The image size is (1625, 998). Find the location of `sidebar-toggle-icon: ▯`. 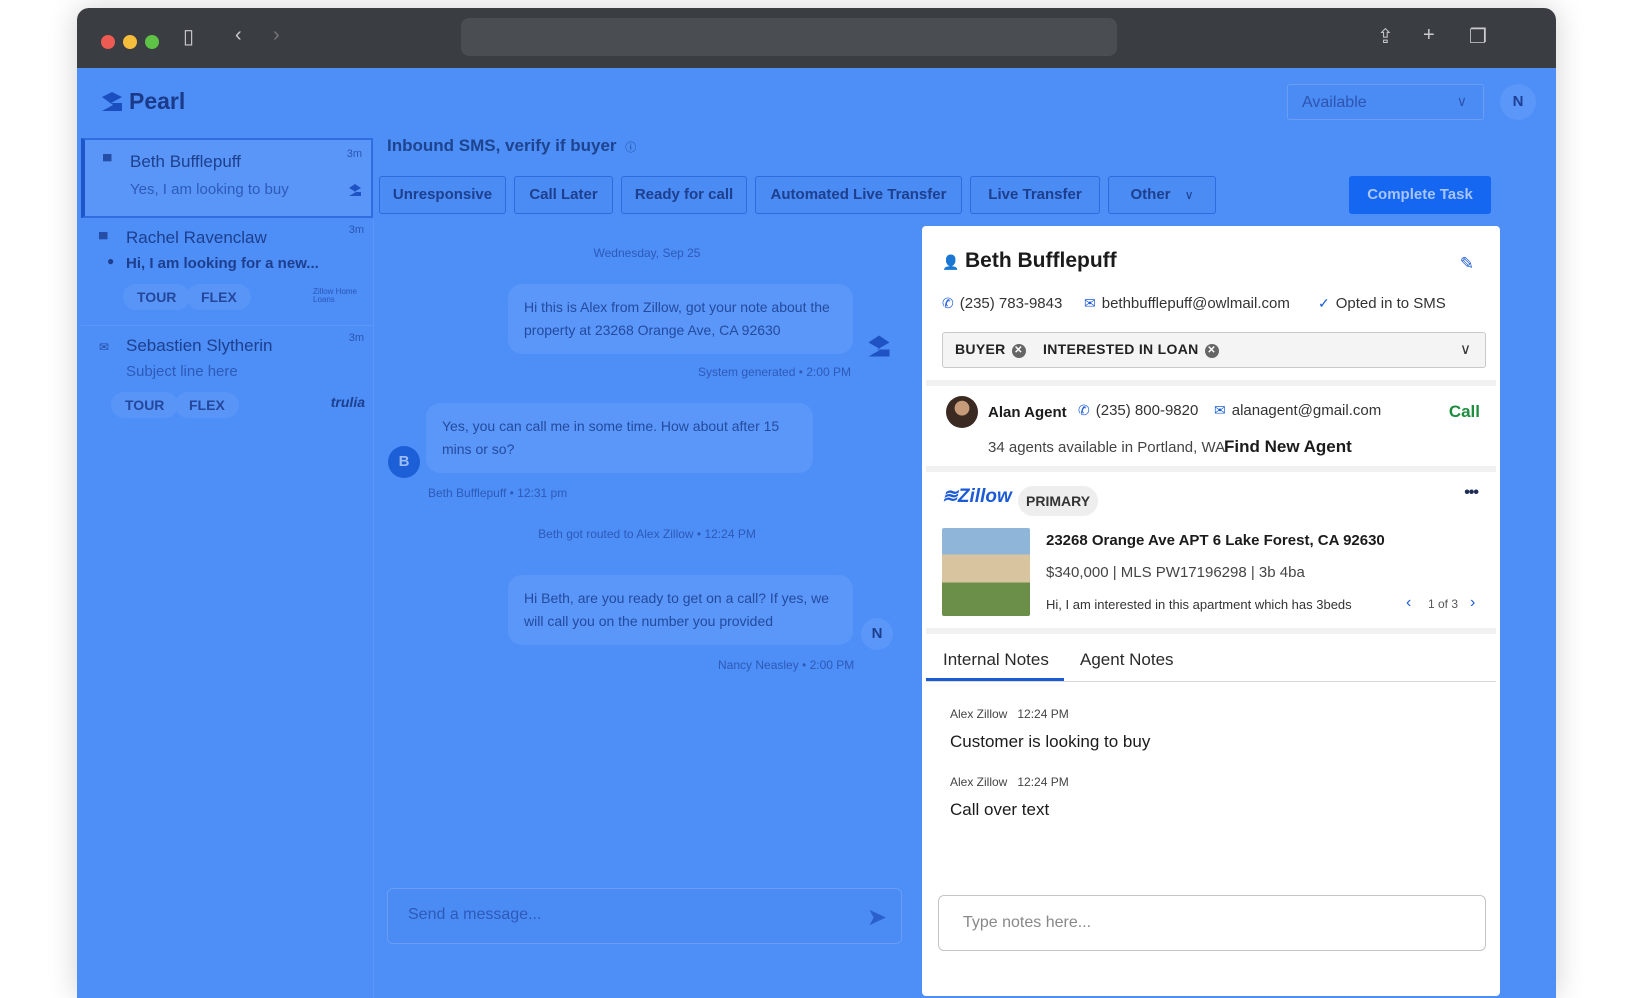

sidebar-toggle-icon: ▯ is located at coordinates (188, 36).